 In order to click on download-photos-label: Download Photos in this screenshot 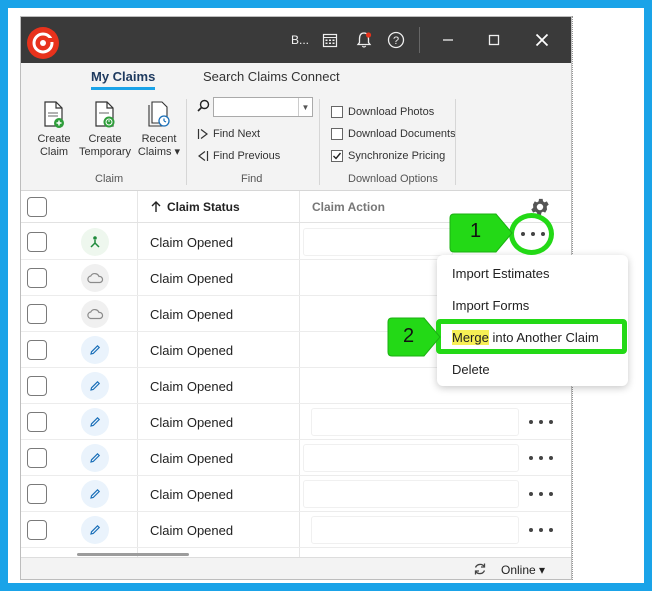, I will do `click(391, 112)`.